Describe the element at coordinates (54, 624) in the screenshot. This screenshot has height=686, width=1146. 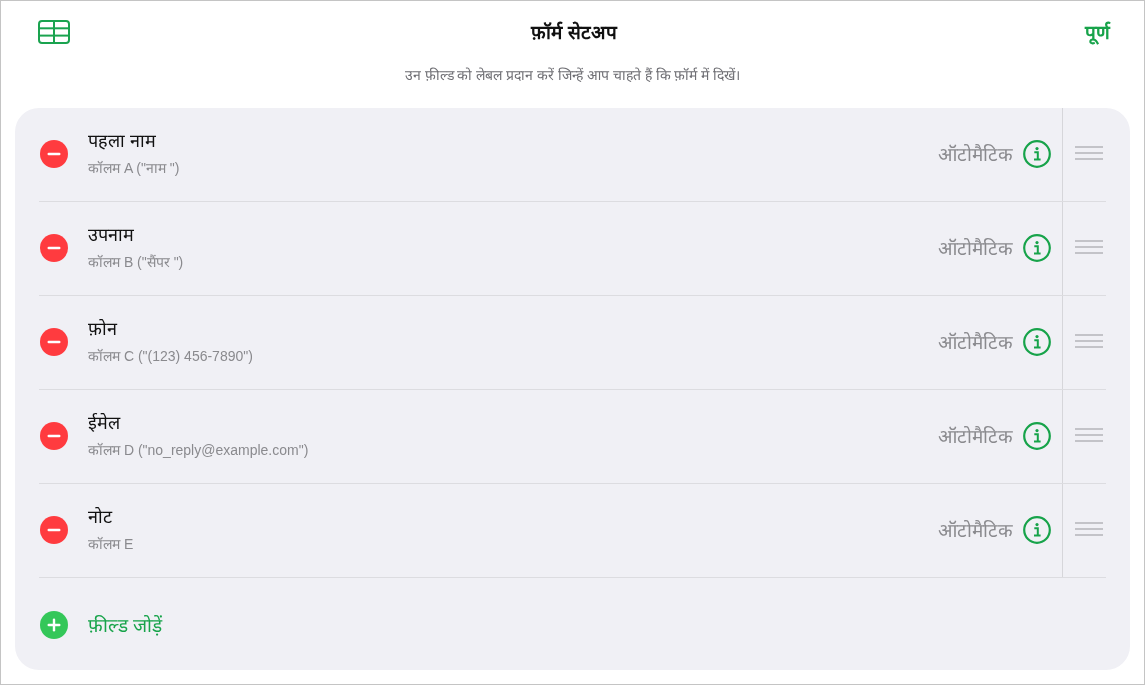
I see `plus-circle-icon` at that location.